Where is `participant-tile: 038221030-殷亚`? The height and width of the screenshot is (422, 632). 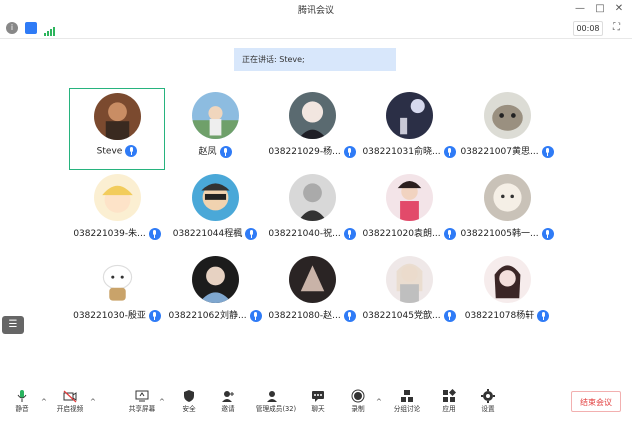 participant-tile: 038221030-殷亚 is located at coordinates (117, 293).